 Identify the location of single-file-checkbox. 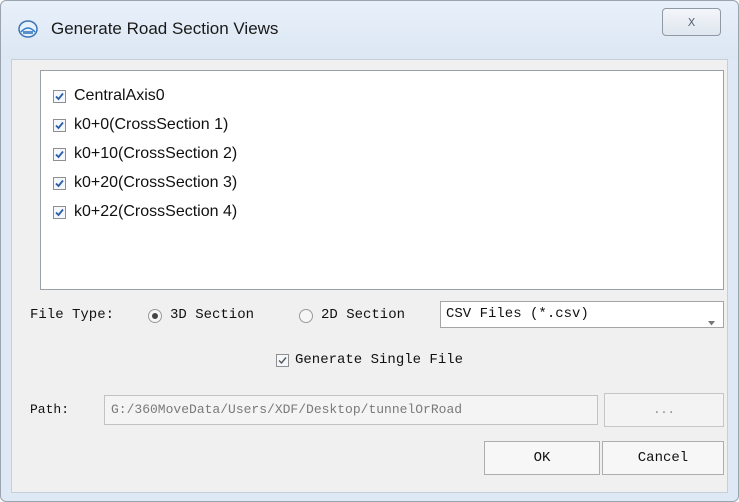
(282, 360).